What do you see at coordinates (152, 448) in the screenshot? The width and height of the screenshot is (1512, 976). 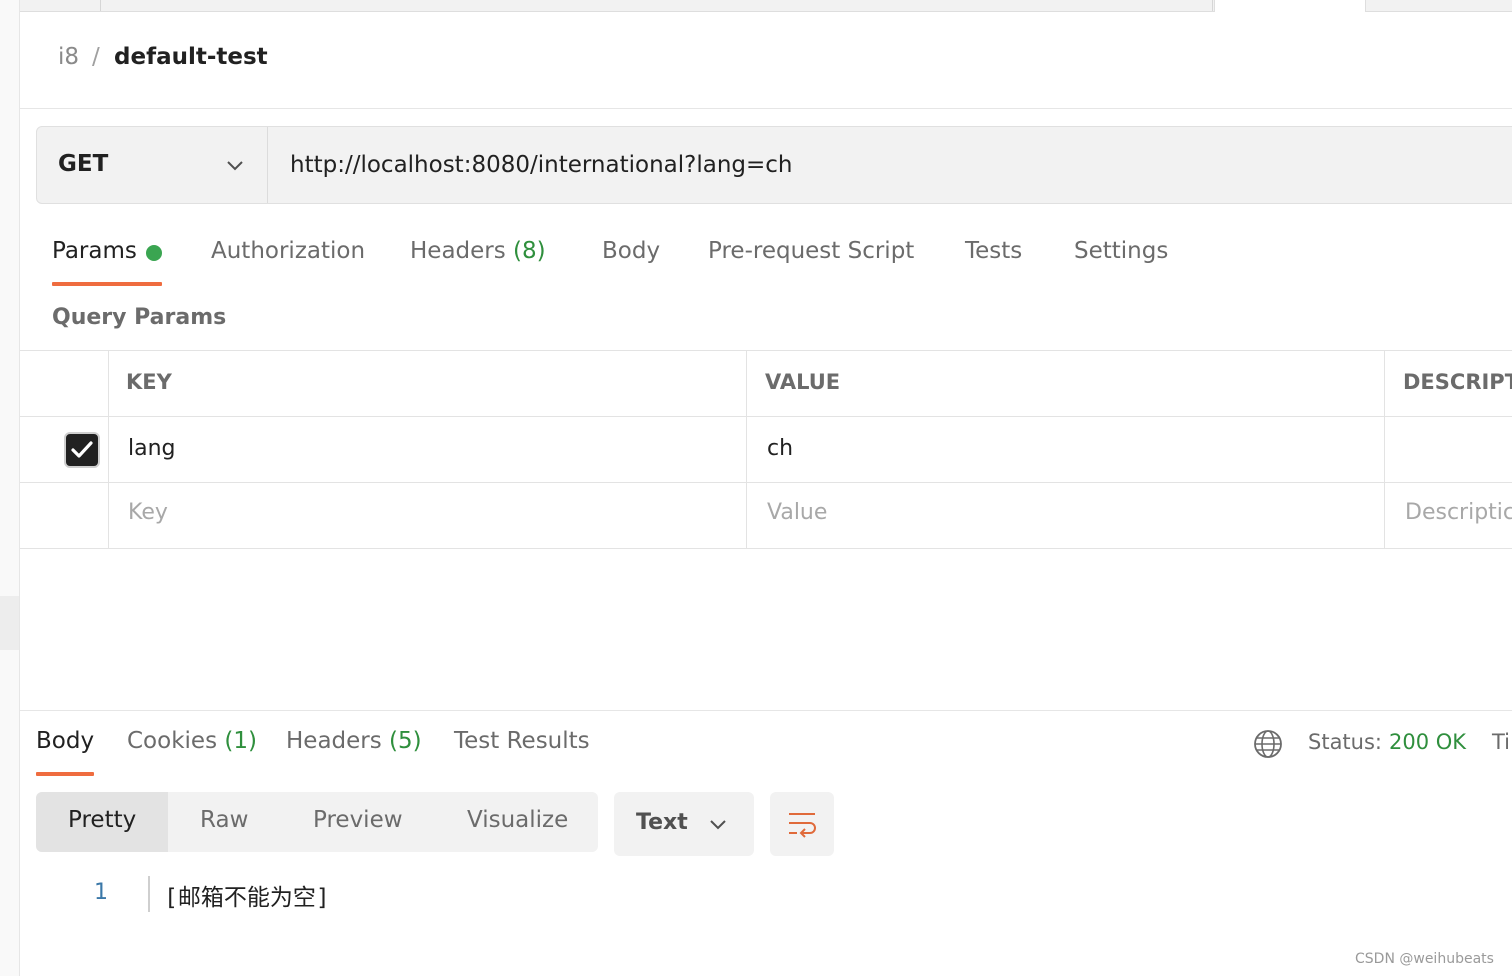 I see `param-key-cell: lang` at bounding box center [152, 448].